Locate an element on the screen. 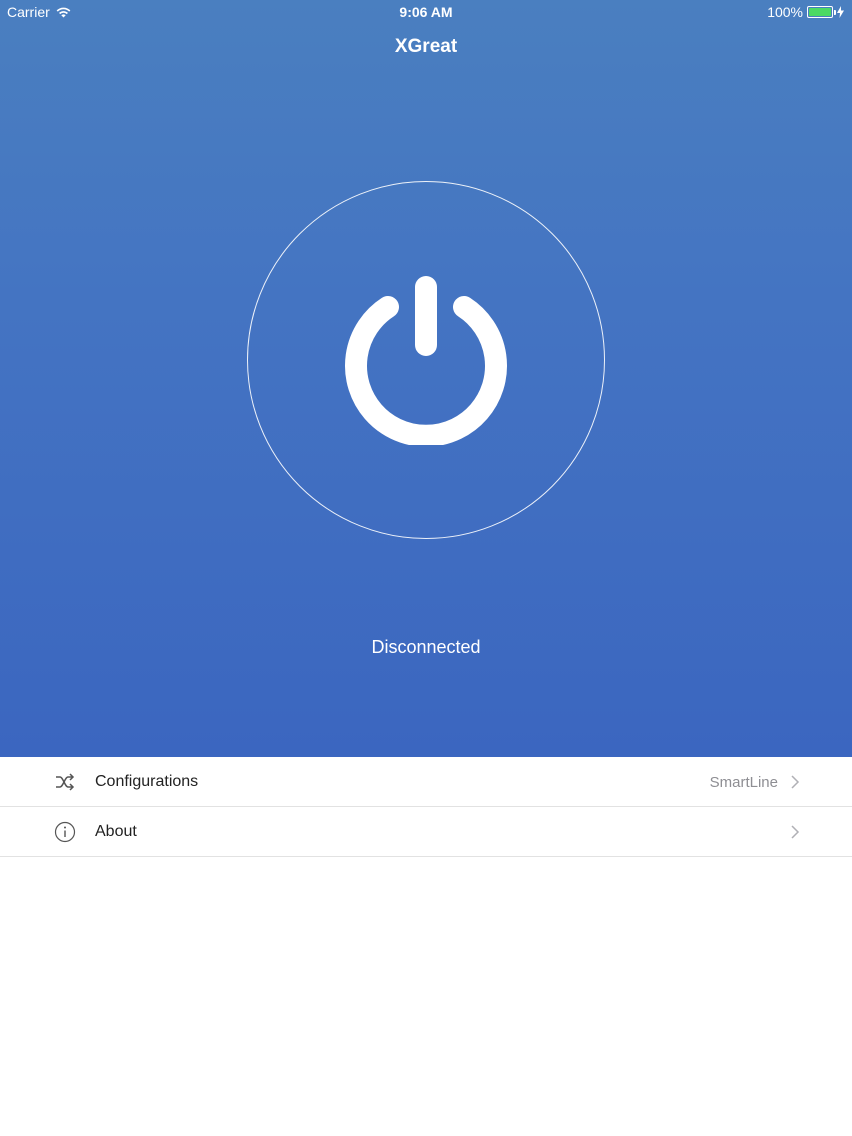 This screenshot has width=852, height=1136. page-title: XGreat is located at coordinates (426, 46).